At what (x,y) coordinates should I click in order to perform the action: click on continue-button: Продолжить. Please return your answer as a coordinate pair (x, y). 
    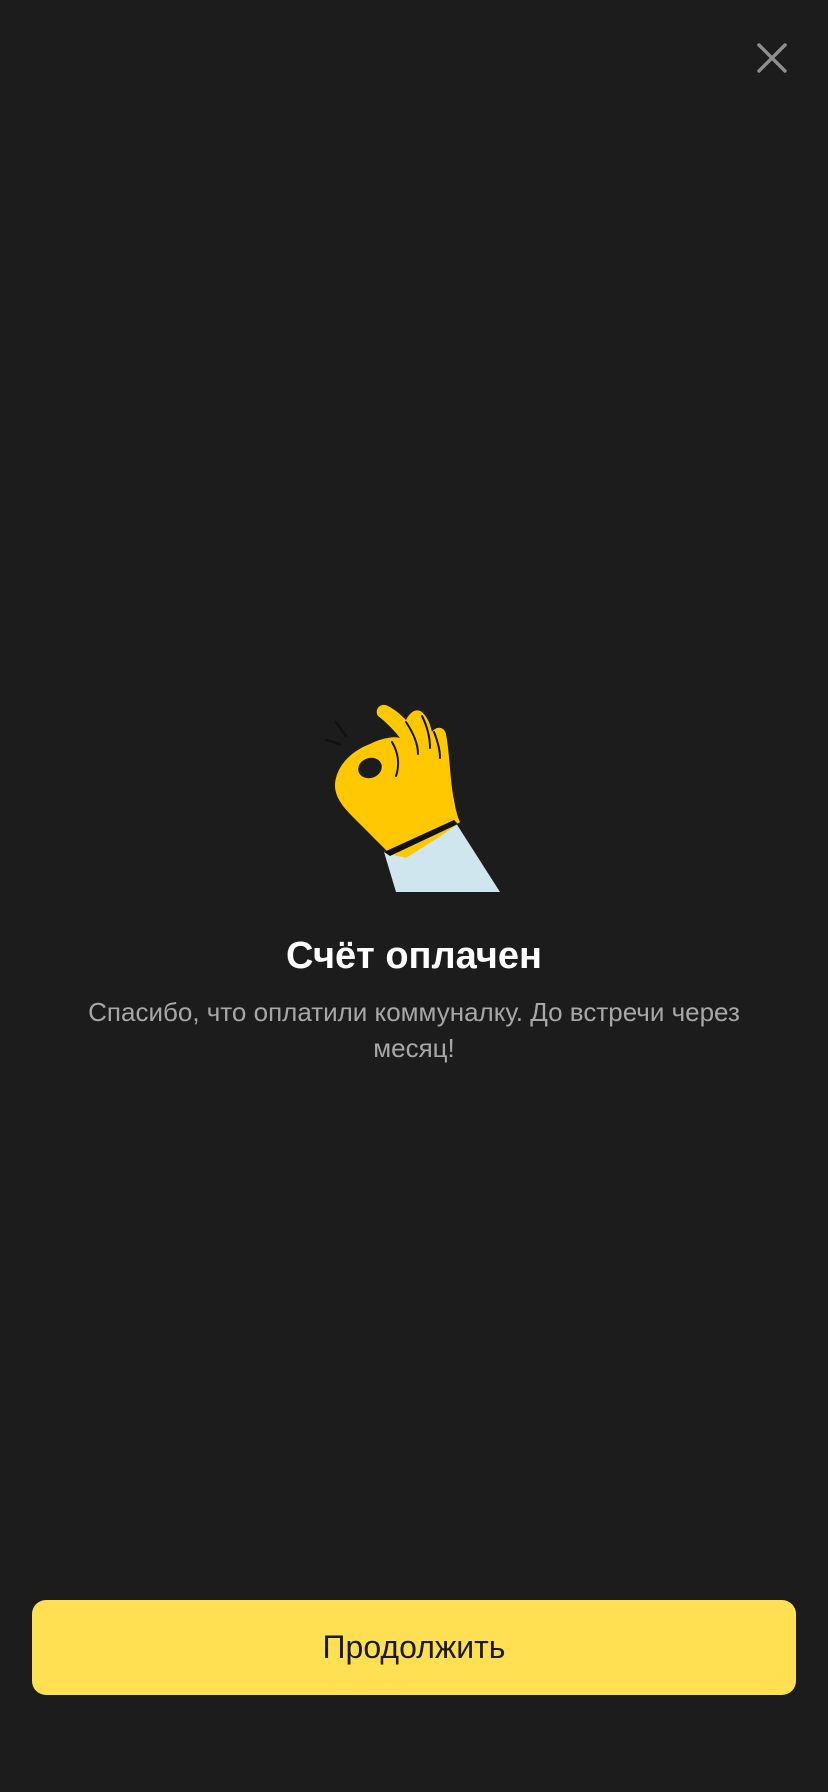
    Looking at the image, I should click on (414, 1647).